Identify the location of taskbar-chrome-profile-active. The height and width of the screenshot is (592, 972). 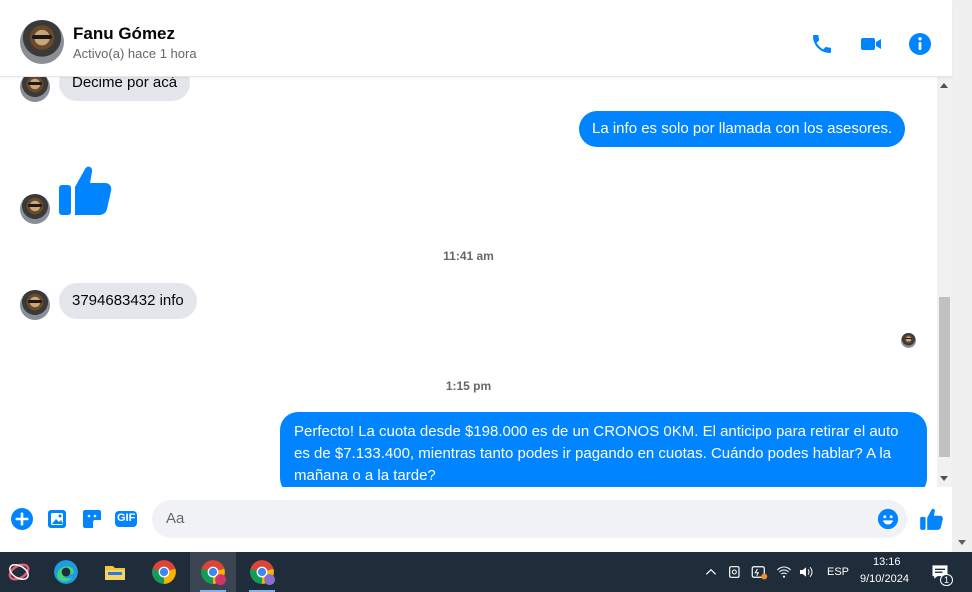
(213, 572).